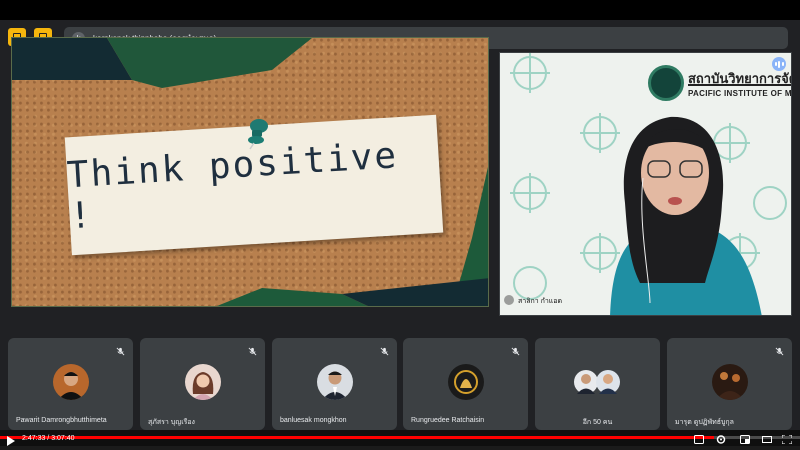  Describe the element at coordinates (258, 134) in the screenshot. I see `push-pin-icon` at that location.